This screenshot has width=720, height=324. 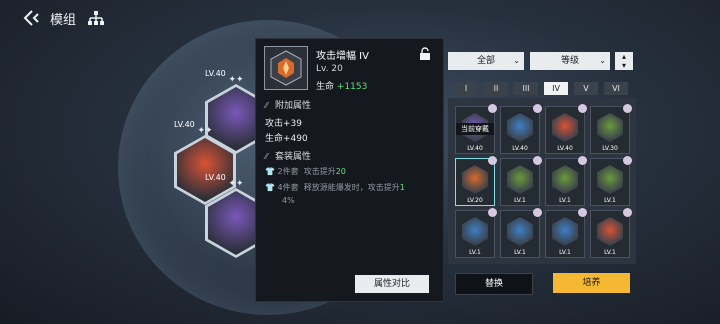 I want to click on type-filter-dropdown: 全部 ⌄, so click(x=486, y=61).